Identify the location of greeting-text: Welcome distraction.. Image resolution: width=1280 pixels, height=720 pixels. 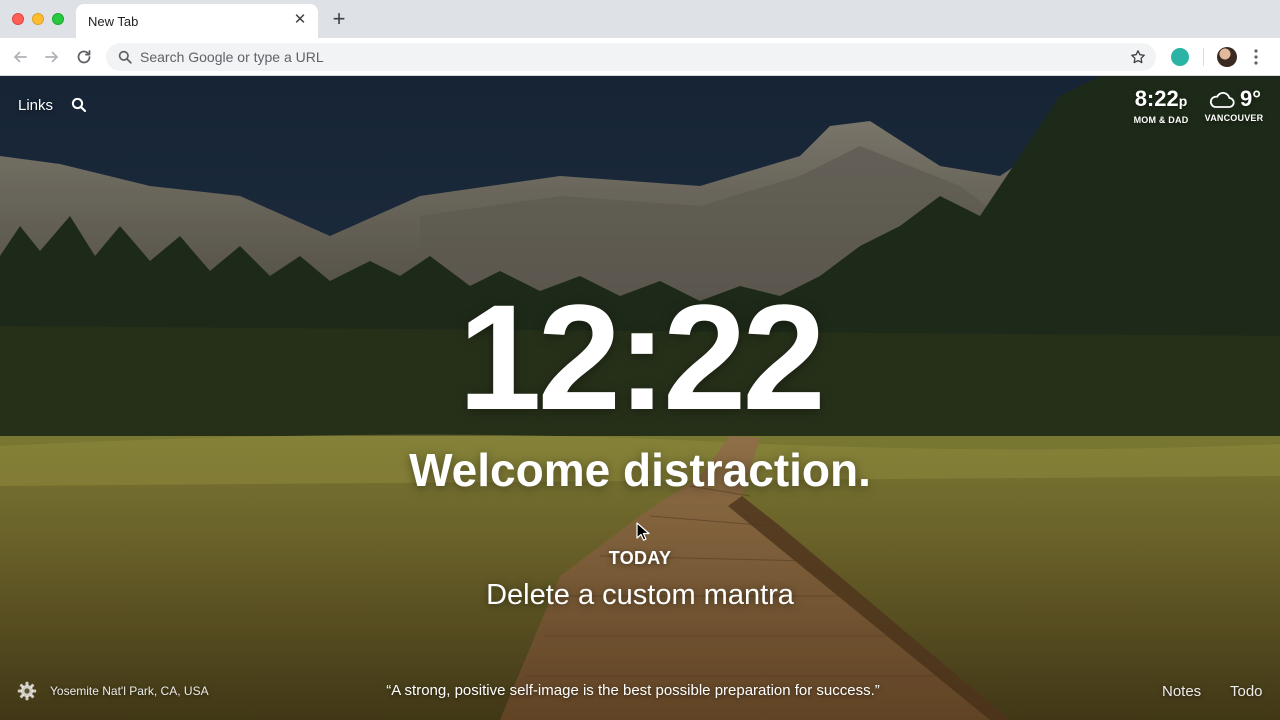
(640, 470).